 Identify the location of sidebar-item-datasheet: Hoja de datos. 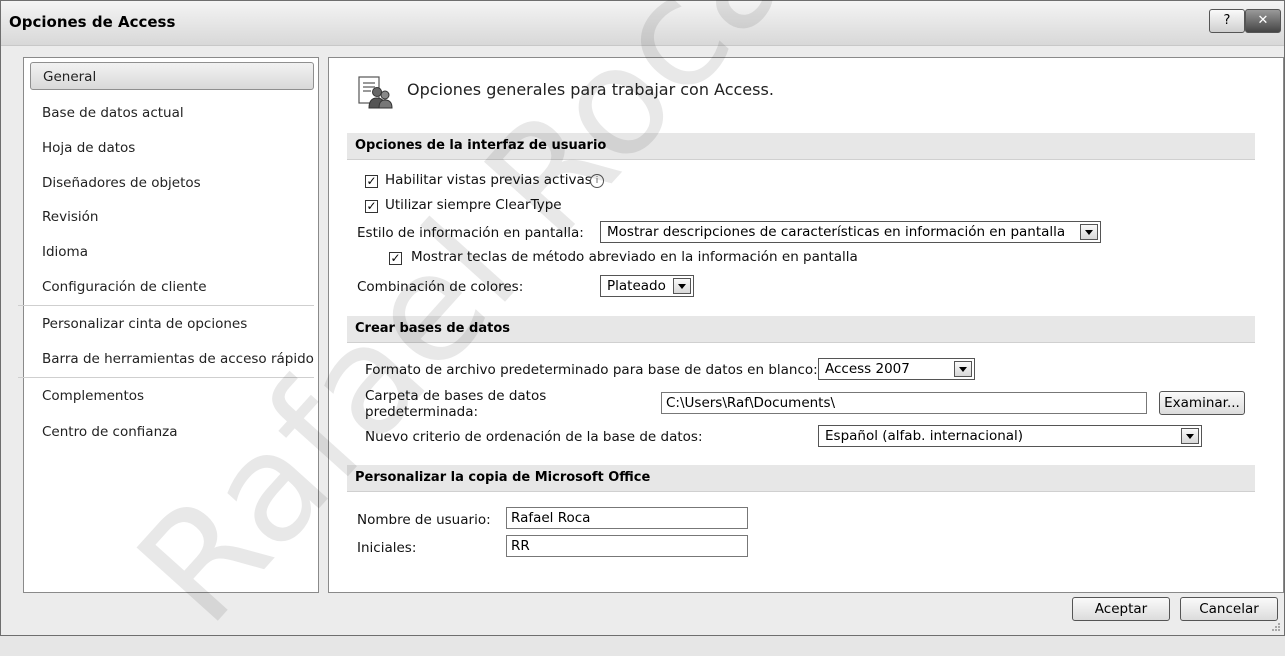
(171, 148).